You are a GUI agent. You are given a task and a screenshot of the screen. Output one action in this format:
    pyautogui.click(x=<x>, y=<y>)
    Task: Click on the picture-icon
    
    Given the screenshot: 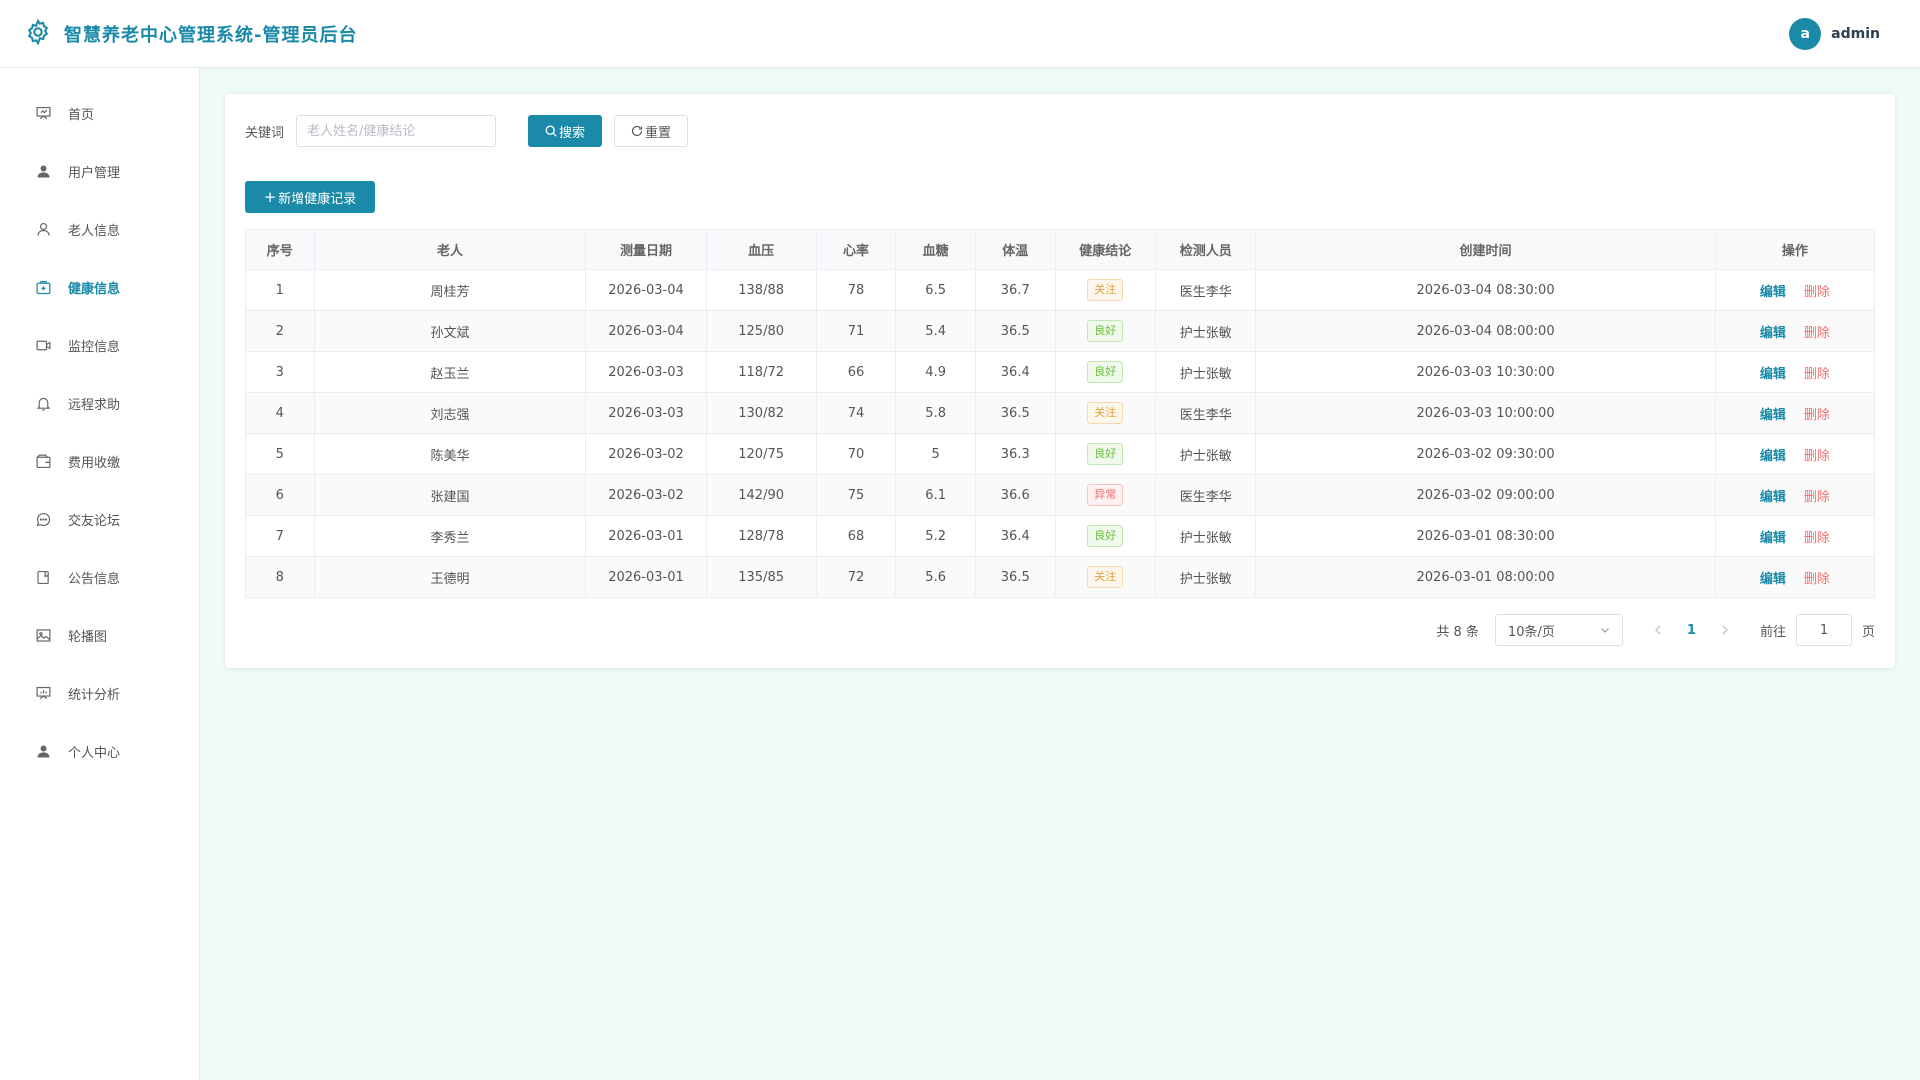 What is the action you would take?
    pyautogui.click(x=43, y=635)
    